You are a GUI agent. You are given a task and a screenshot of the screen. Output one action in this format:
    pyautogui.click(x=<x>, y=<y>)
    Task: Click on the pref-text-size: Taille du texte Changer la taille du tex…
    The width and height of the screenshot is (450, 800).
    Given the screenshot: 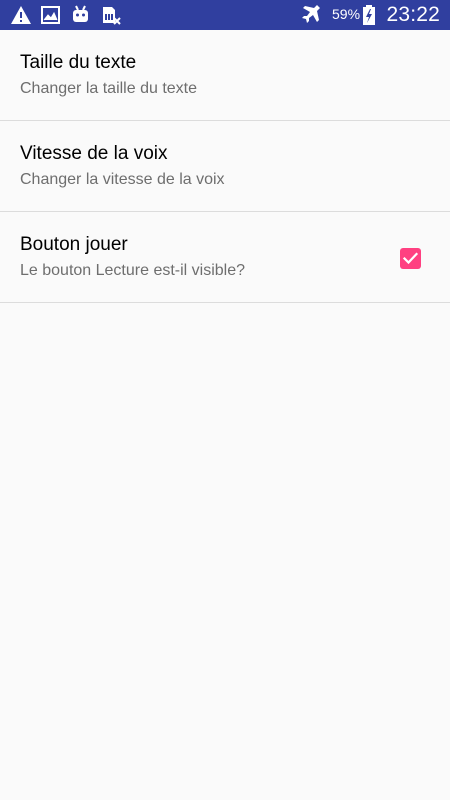 What is the action you would take?
    pyautogui.click(x=225, y=75)
    